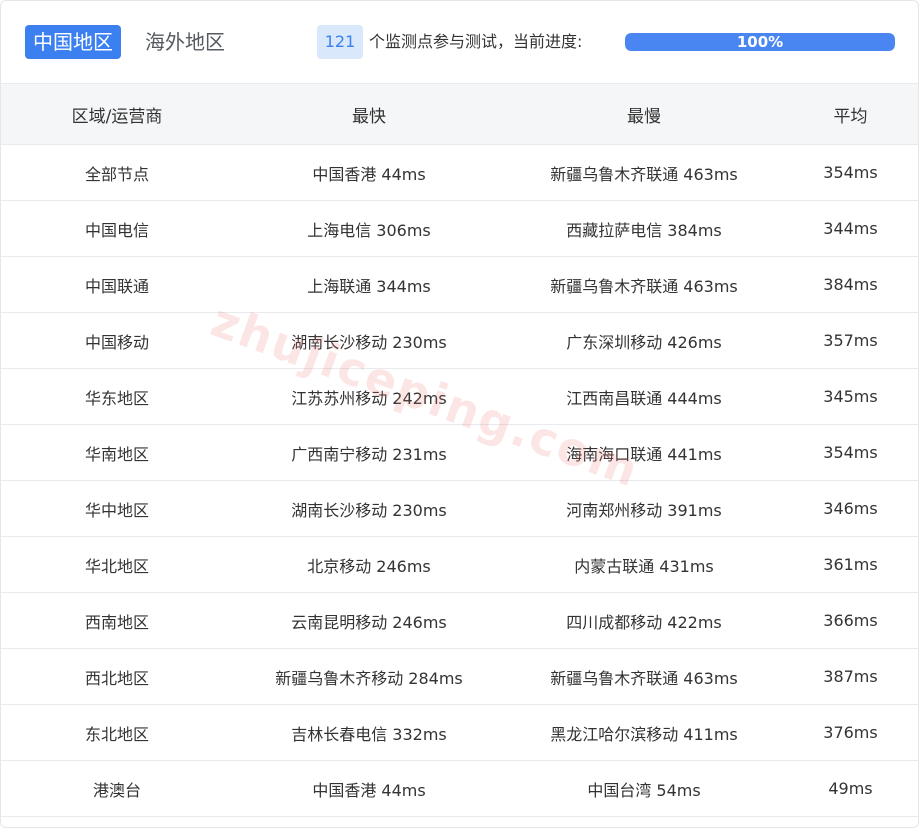  Describe the element at coordinates (644, 620) in the screenshot. I see `cell-slowest: 四川成都移动 422ms` at that location.